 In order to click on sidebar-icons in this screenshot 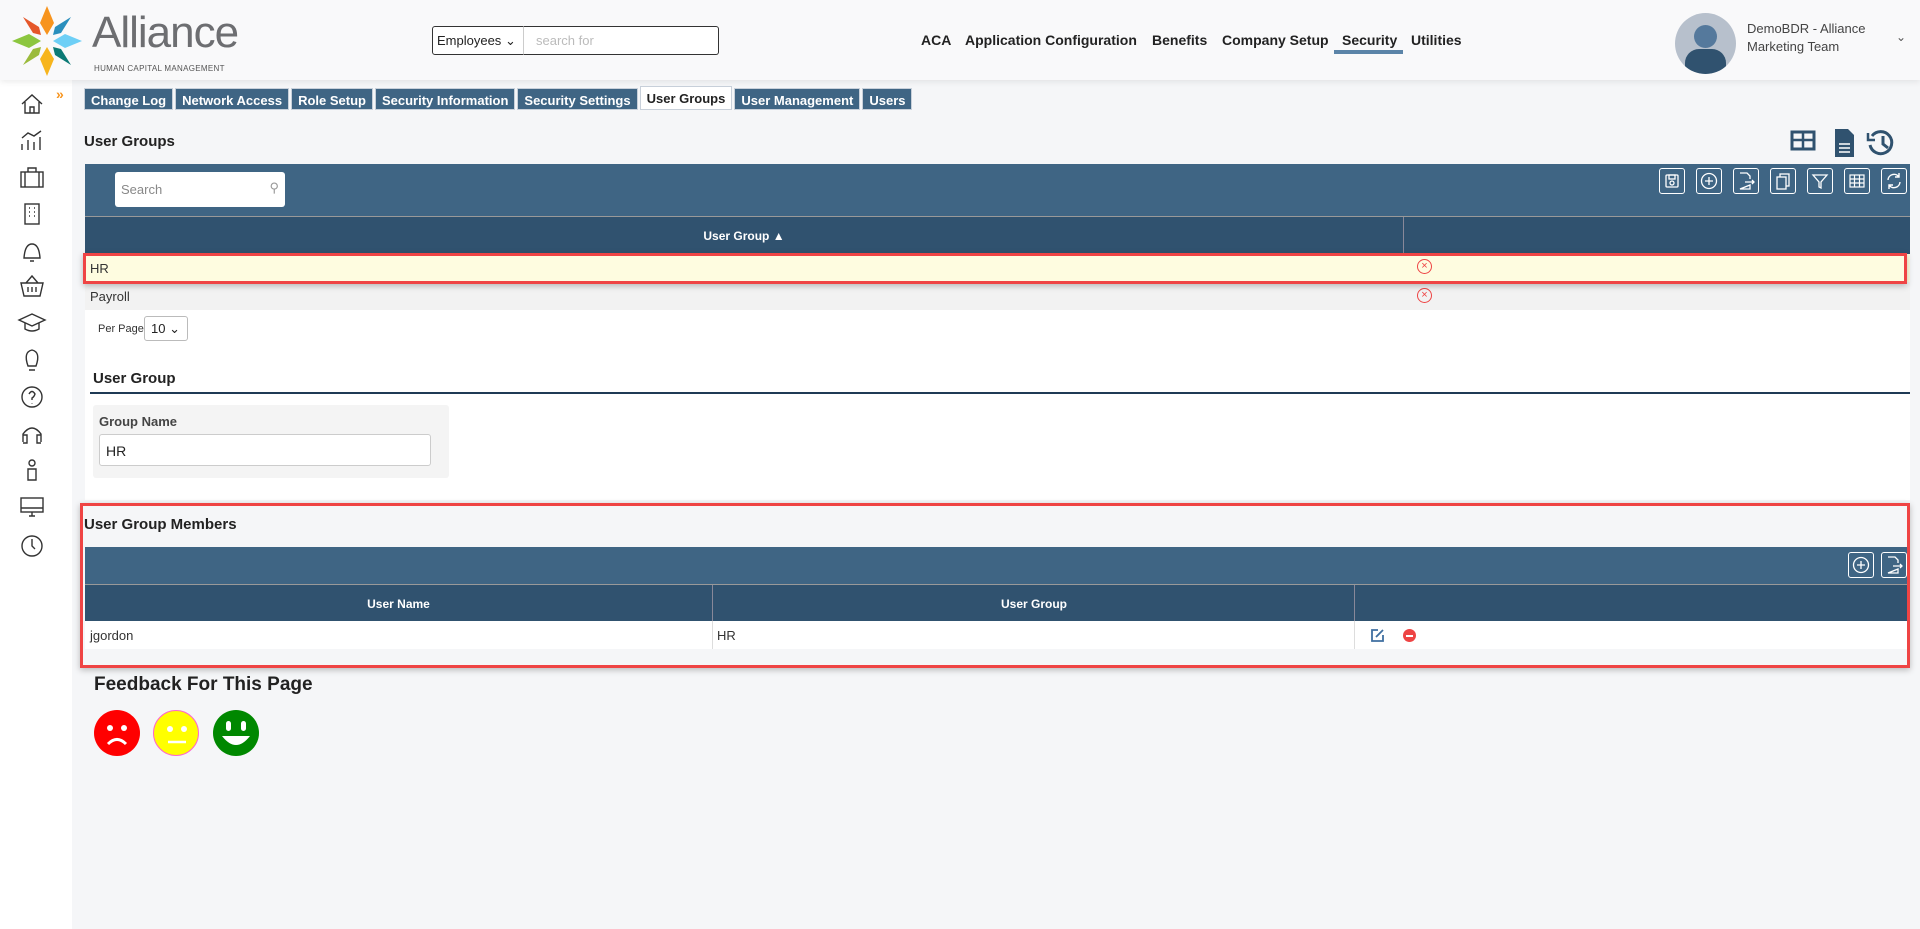, I will do `click(32, 325)`.